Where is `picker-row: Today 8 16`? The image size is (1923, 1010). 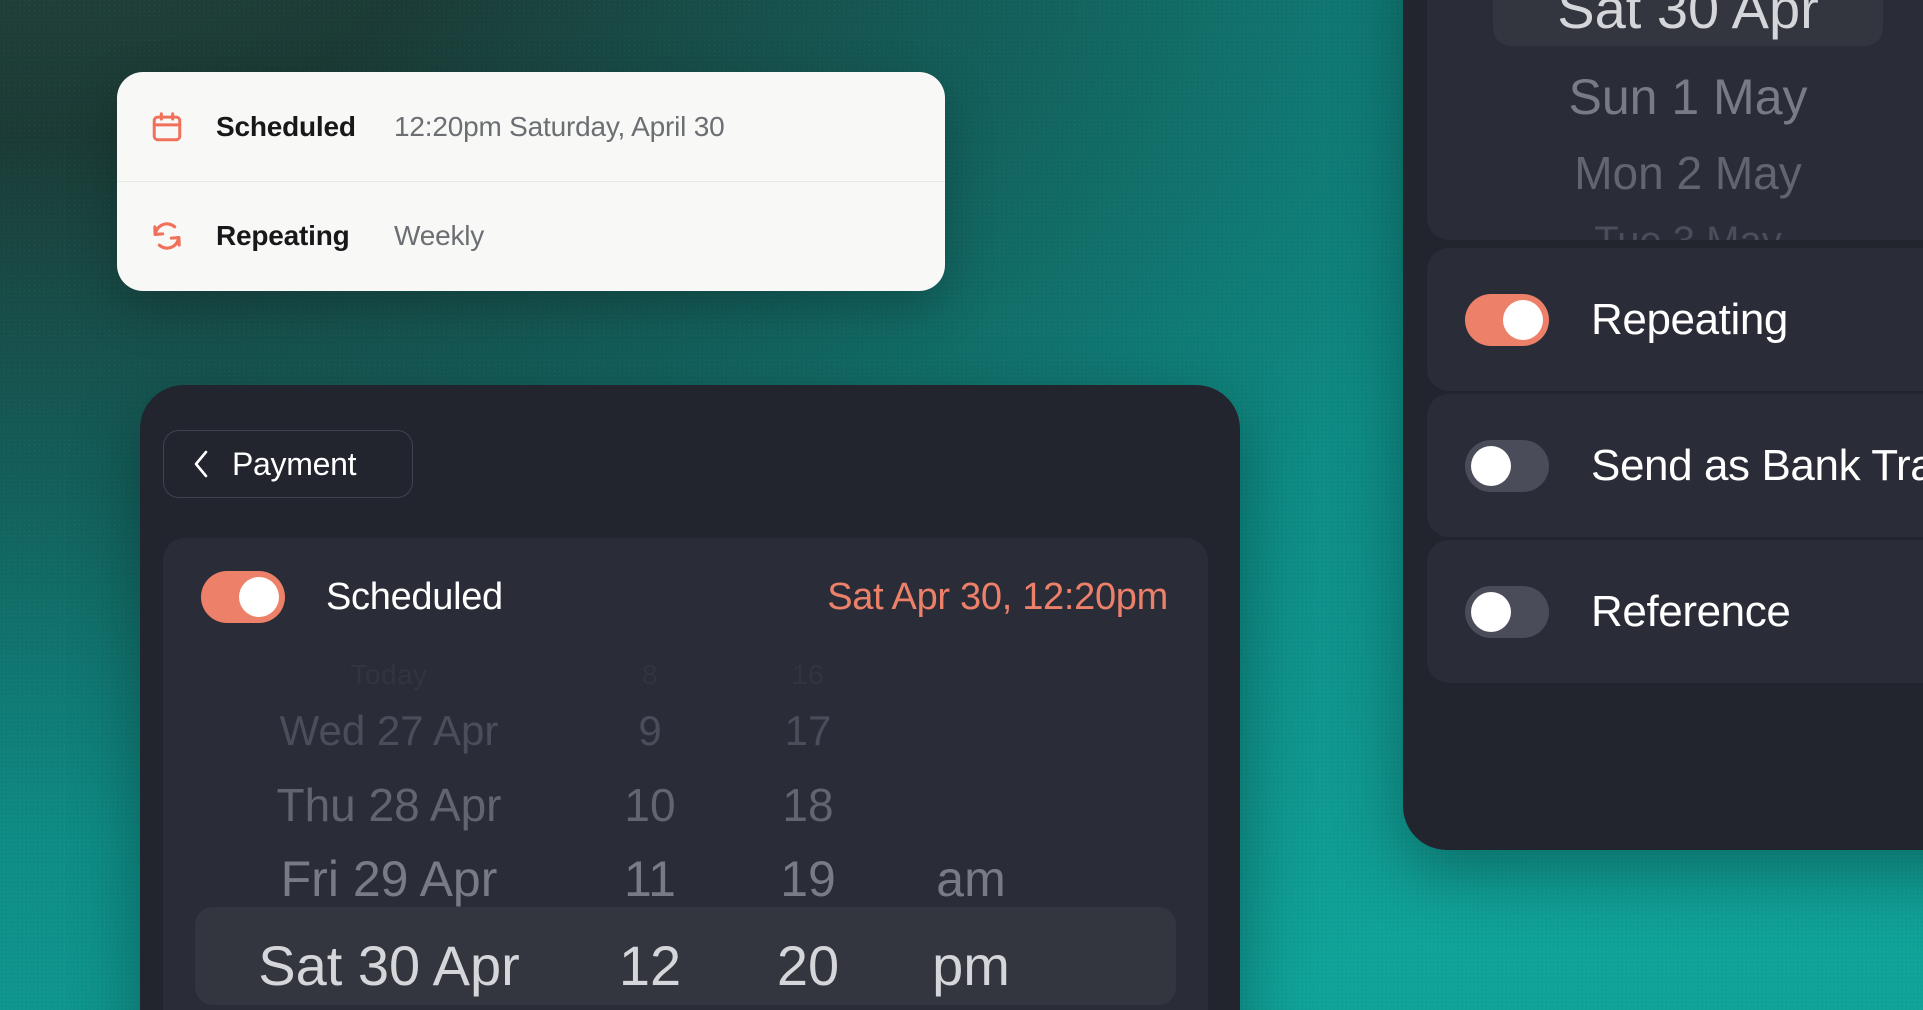
picker-row: Today 8 16 is located at coordinates (685, 675).